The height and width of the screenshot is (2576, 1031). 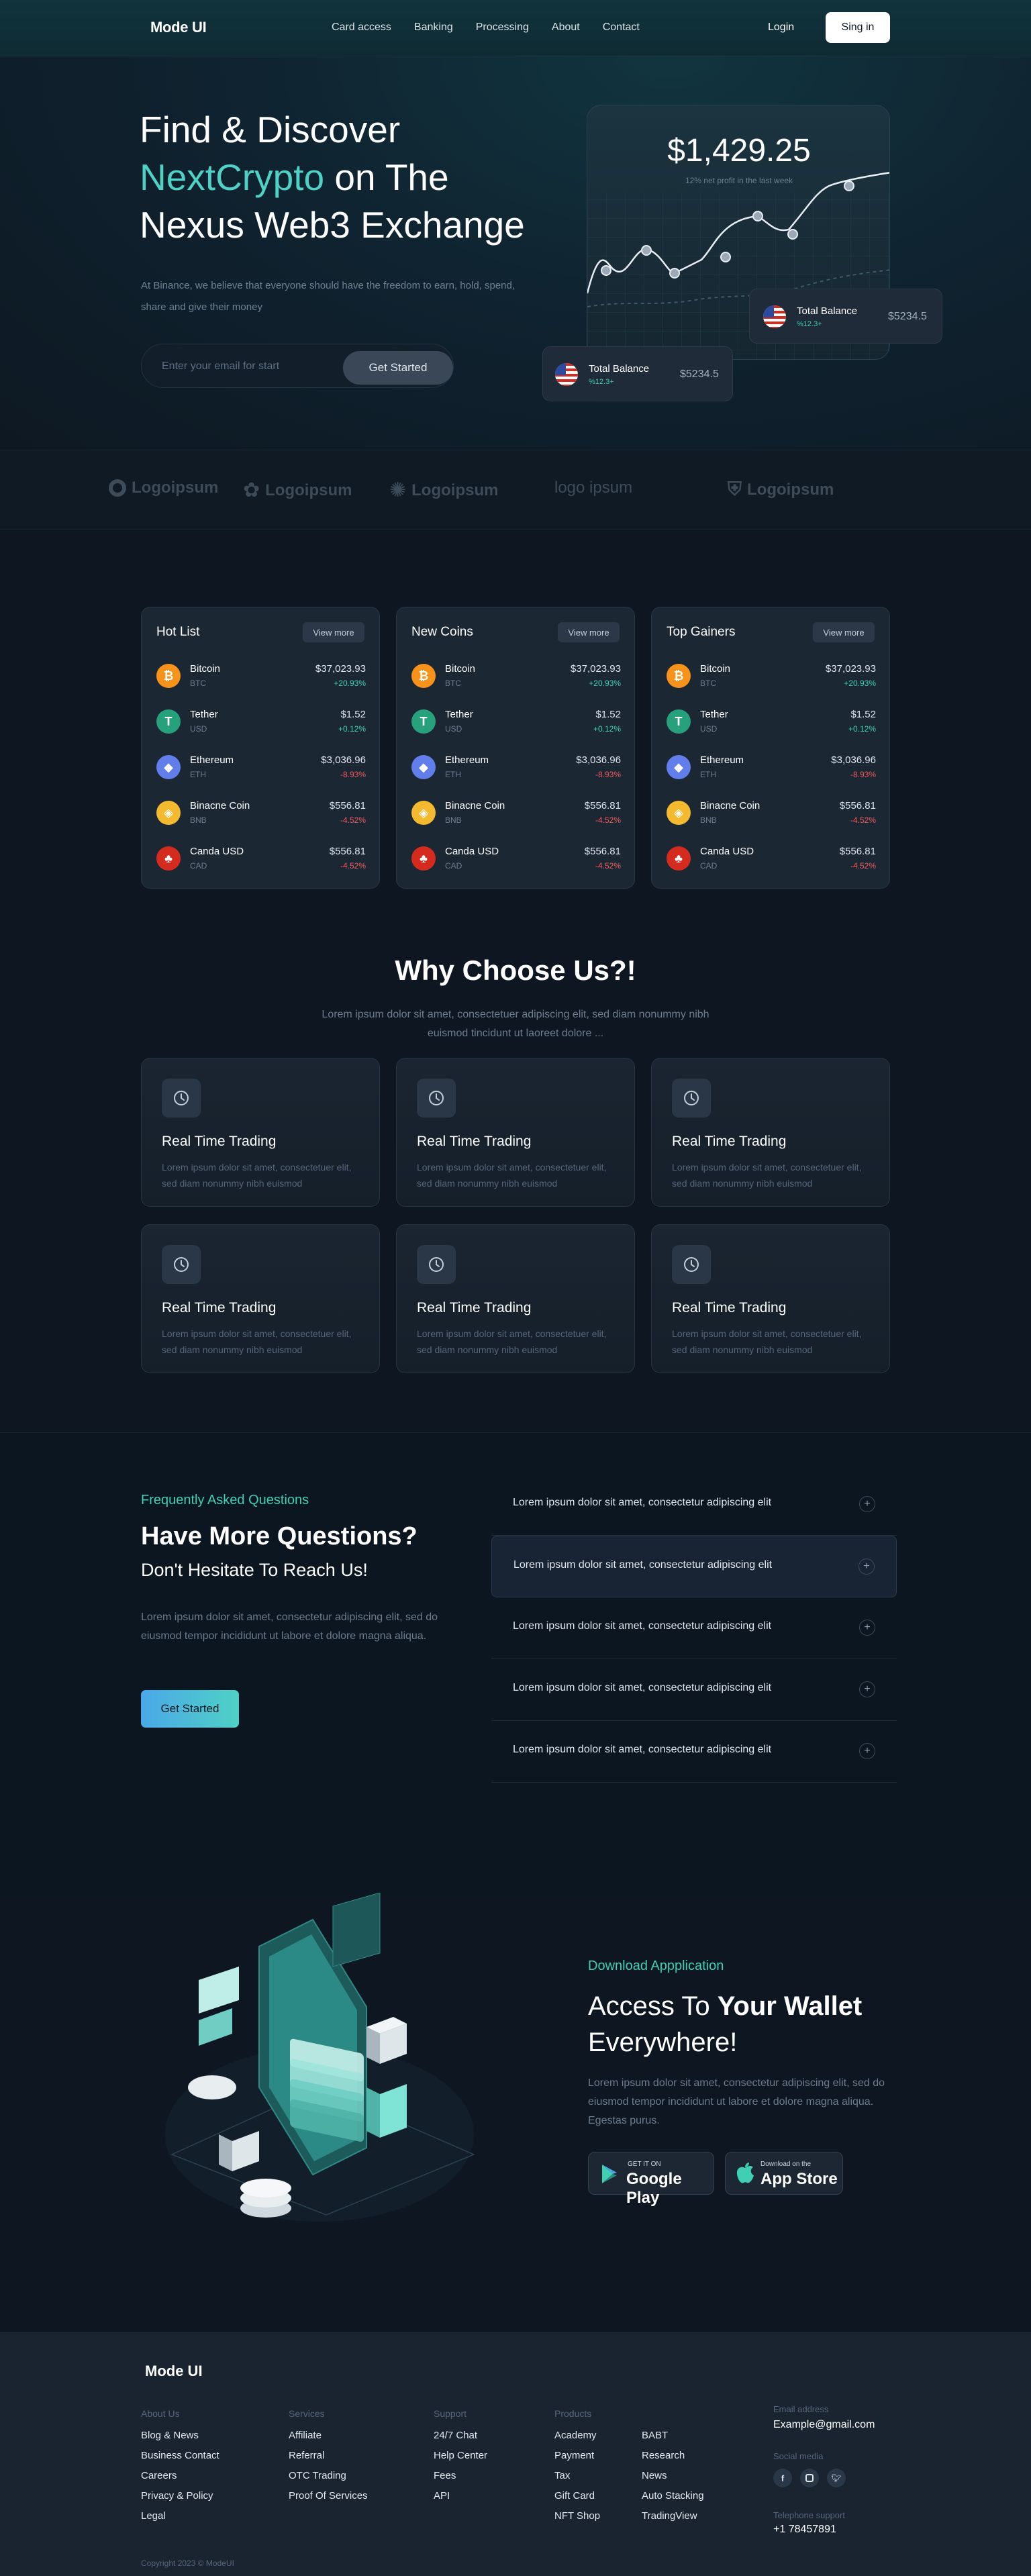 What do you see at coordinates (451, 2413) in the screenshot?
I see `footer-column-heading: Support` at bounding box center [451, 2413].